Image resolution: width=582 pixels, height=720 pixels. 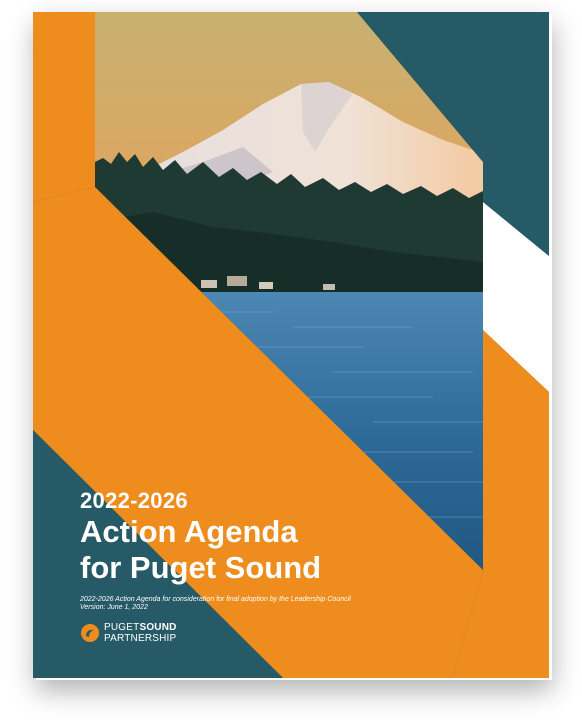 I want to click on organization-logo: PUGETSOUND PARTNERSHIP, so click(x=128, y=633).